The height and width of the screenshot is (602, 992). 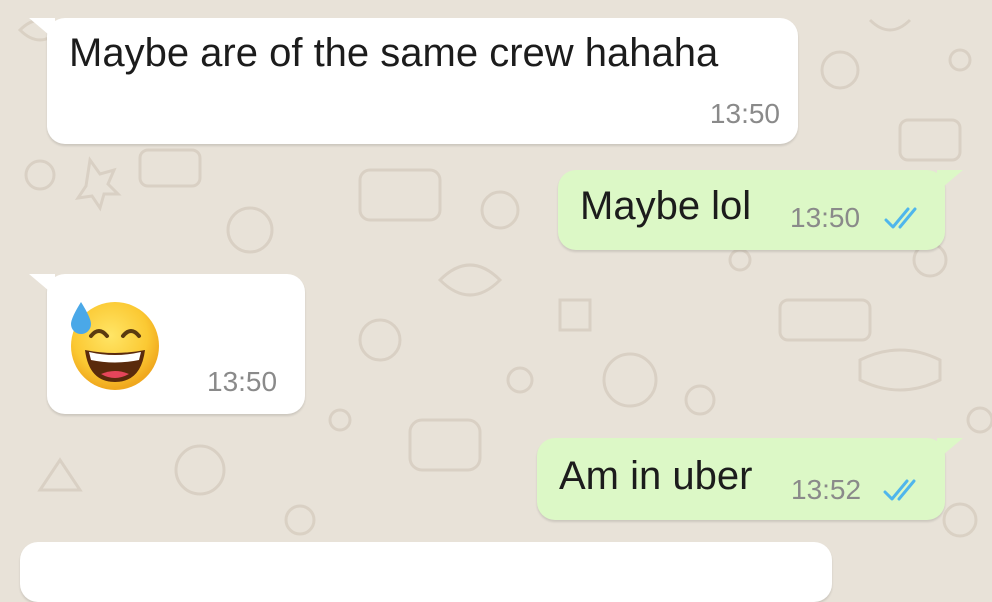 I want to click on grinning-face-with-sweat-emoji-icon, so click(x=115, y=346).